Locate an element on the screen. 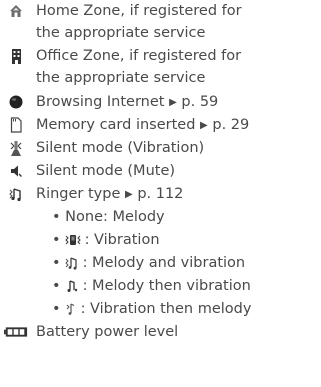 The width and height of the screenshot is (321, 387). ringer-option-item: • : Melody then vibration is located at coordinates (160, 286).